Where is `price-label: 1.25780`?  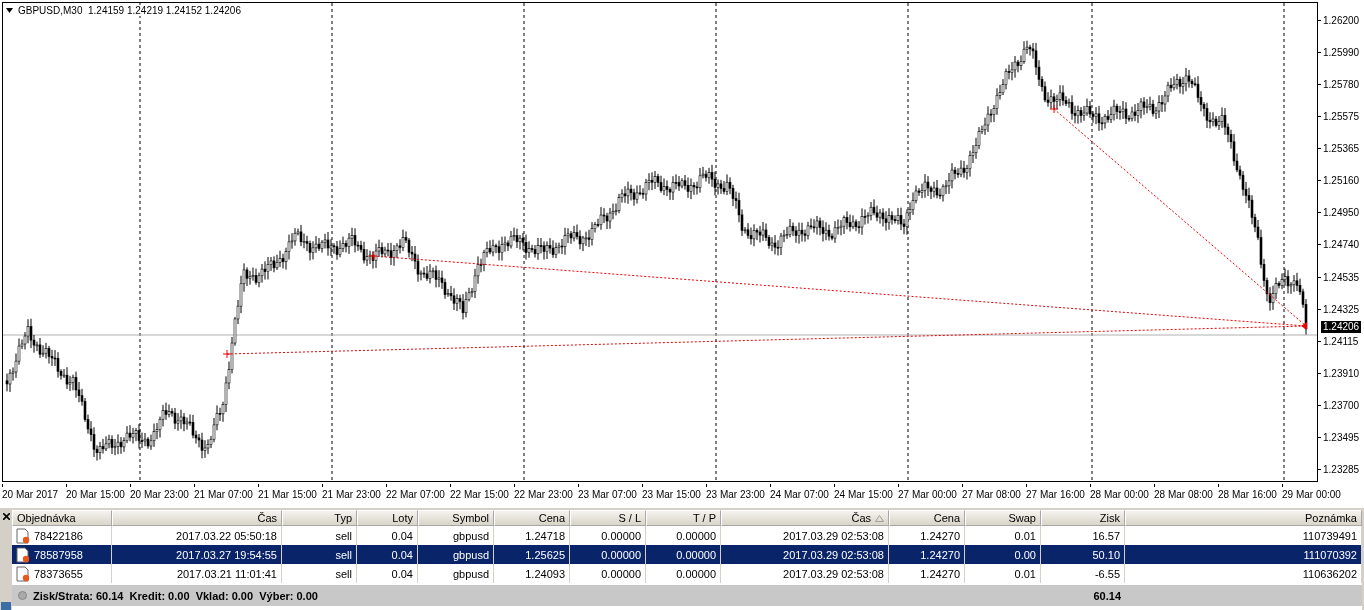
price-label: 1.25780 is located at coordinates (1341, 84).